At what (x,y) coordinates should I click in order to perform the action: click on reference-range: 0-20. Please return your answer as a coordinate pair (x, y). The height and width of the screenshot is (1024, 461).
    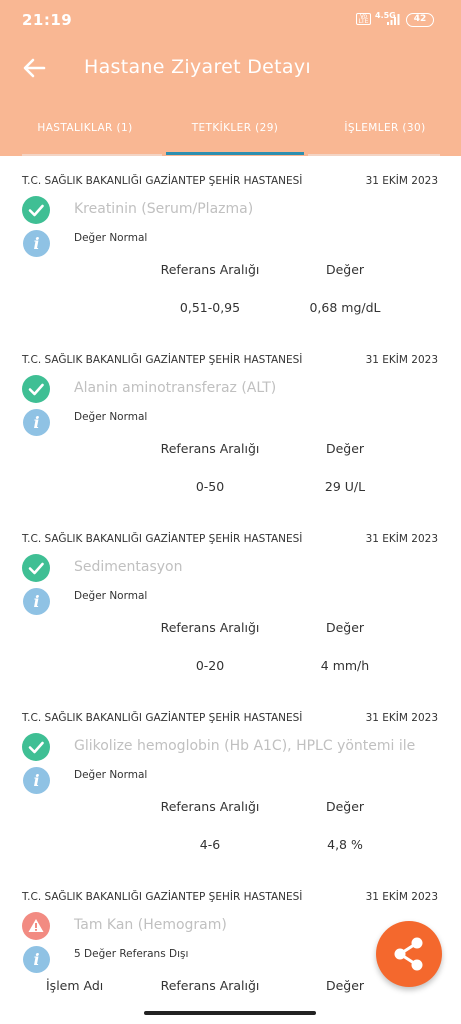
    Looking at the image, I should click on (210, 665).